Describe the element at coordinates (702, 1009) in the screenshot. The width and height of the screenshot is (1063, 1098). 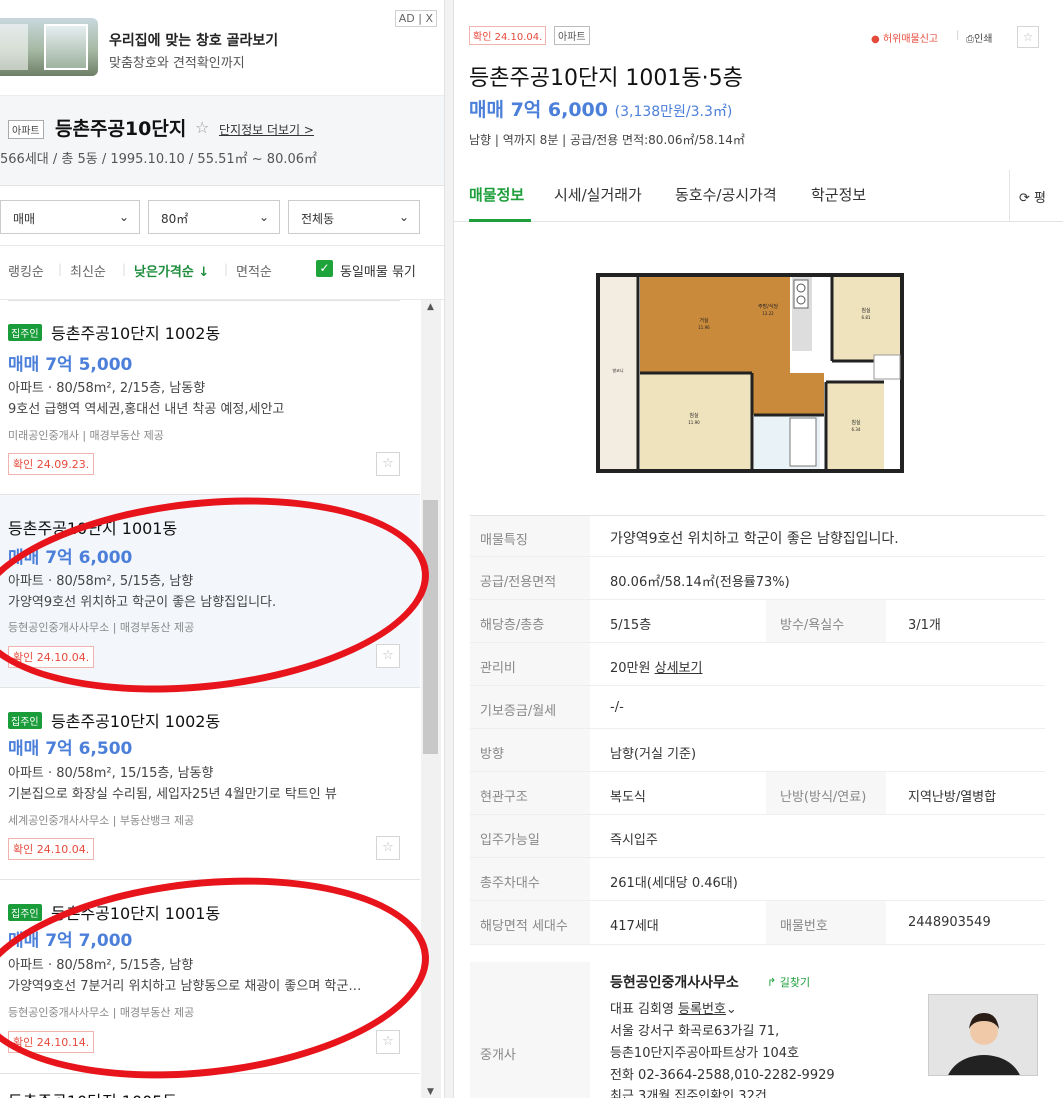
I see `registration-link: 등록번호` at that location.